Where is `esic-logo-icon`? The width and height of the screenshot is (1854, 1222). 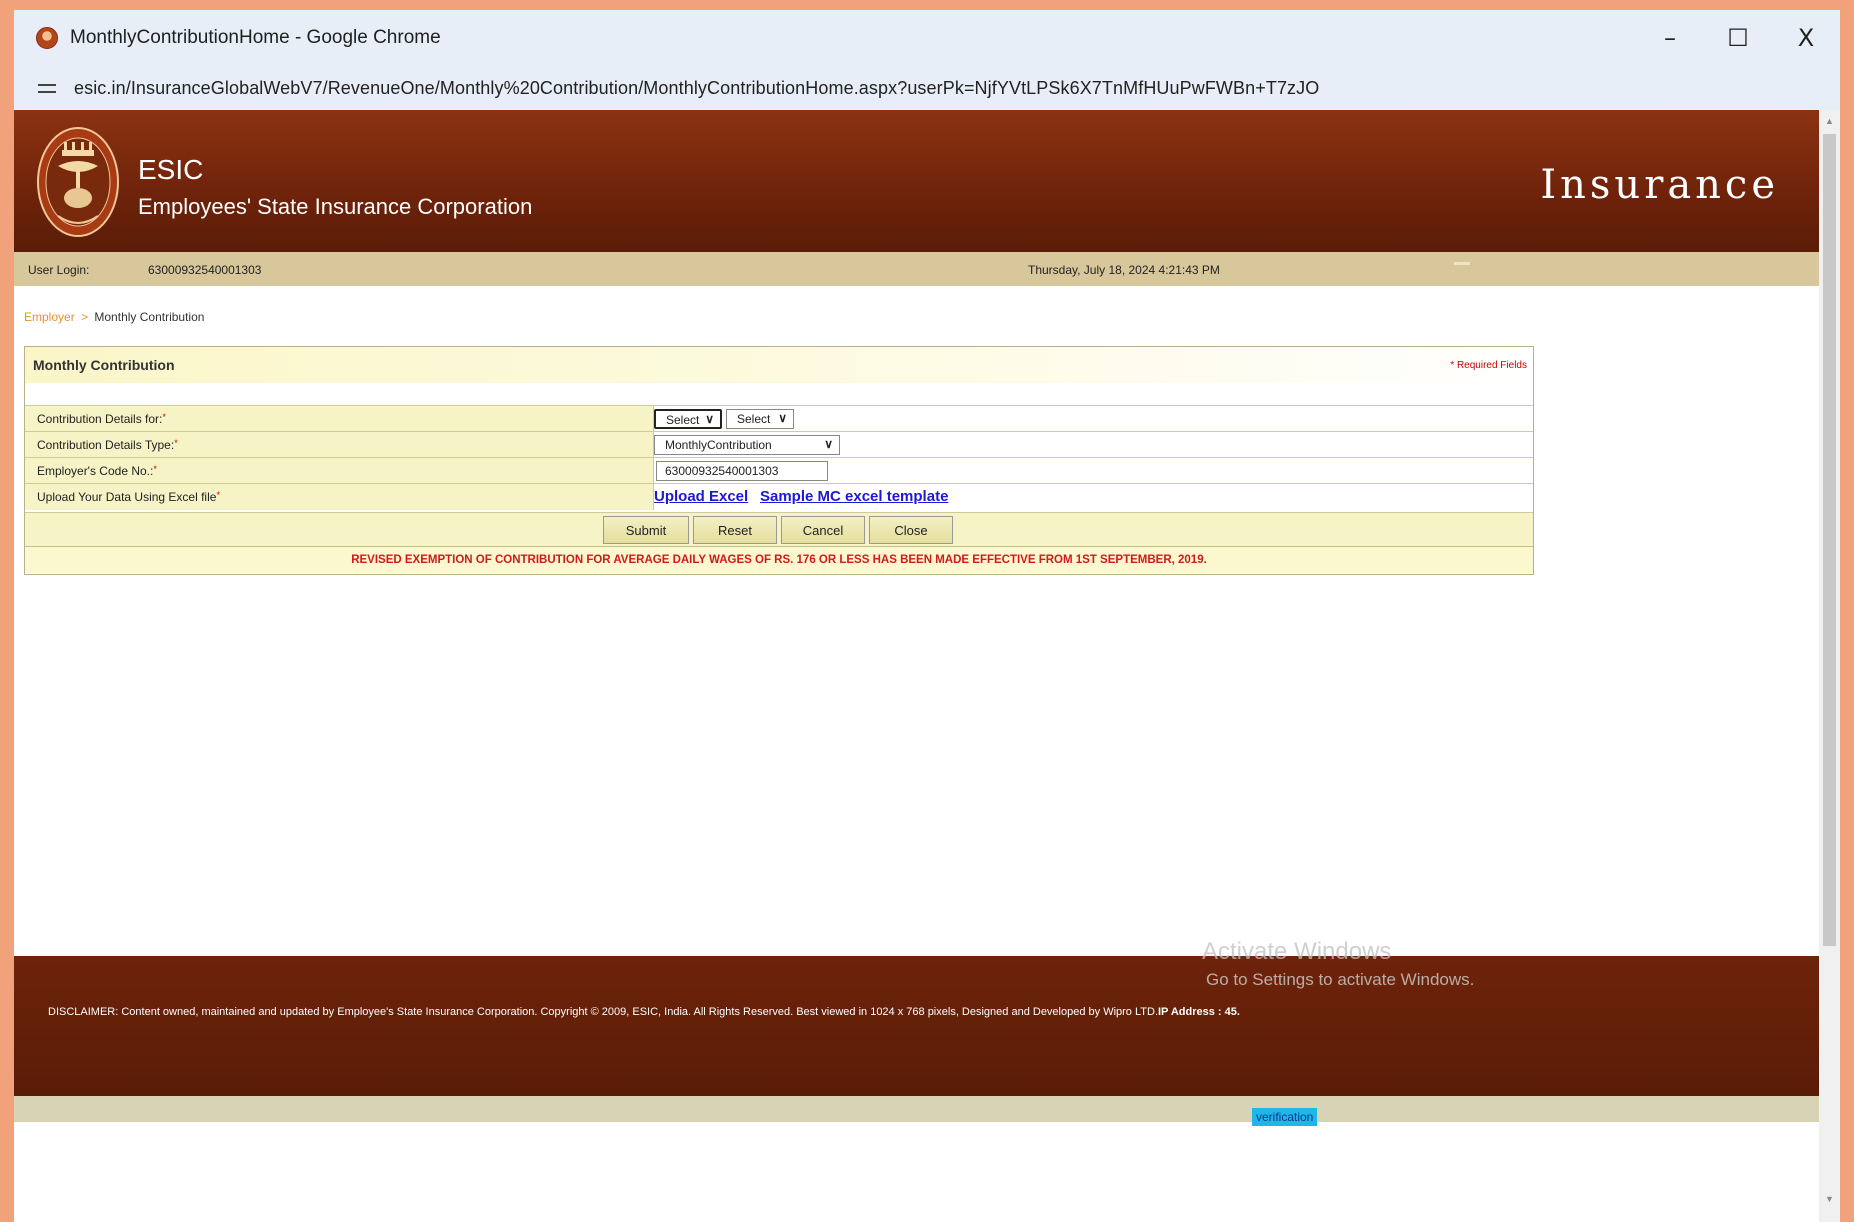
esic-logo-icon is located at coordinates (78, 182).